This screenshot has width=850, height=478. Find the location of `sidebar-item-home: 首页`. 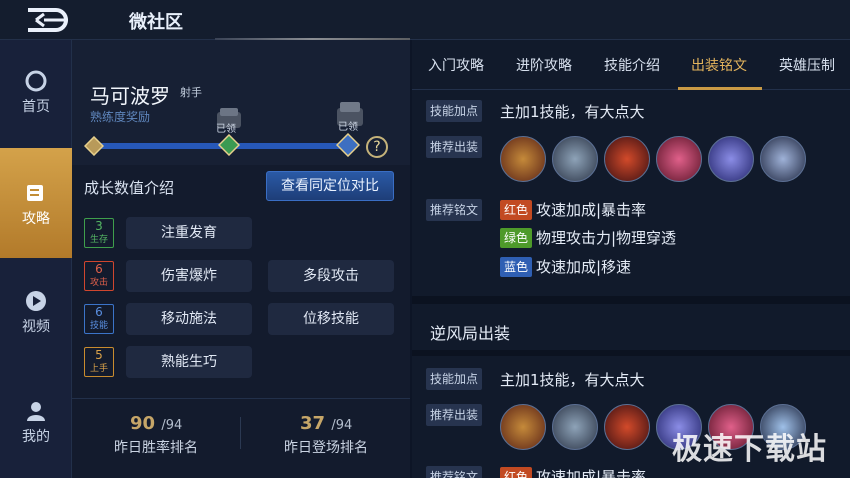

sidebar-item-home: 首页 is located at coordinates (36, 100).